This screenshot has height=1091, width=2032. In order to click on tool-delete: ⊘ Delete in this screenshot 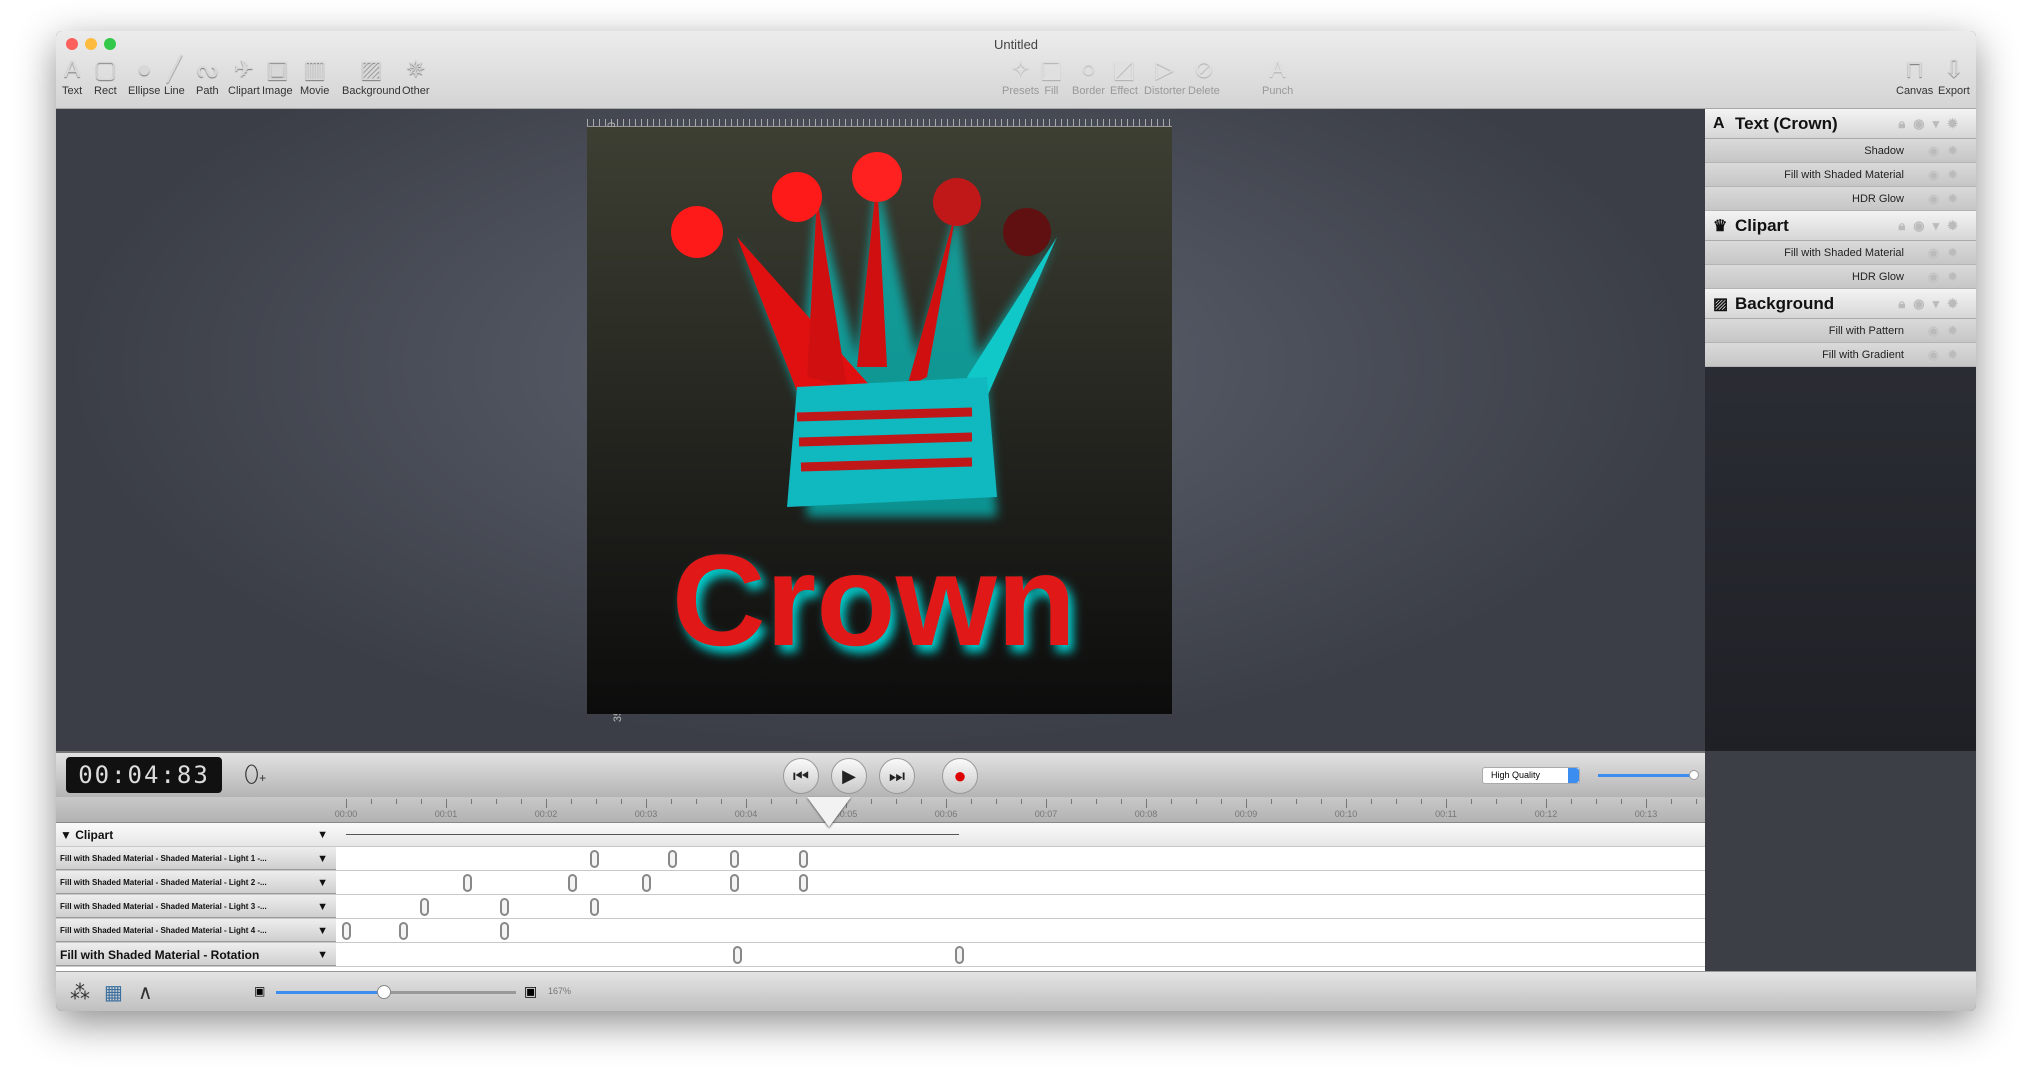, I will do `click(1204, 76)`.